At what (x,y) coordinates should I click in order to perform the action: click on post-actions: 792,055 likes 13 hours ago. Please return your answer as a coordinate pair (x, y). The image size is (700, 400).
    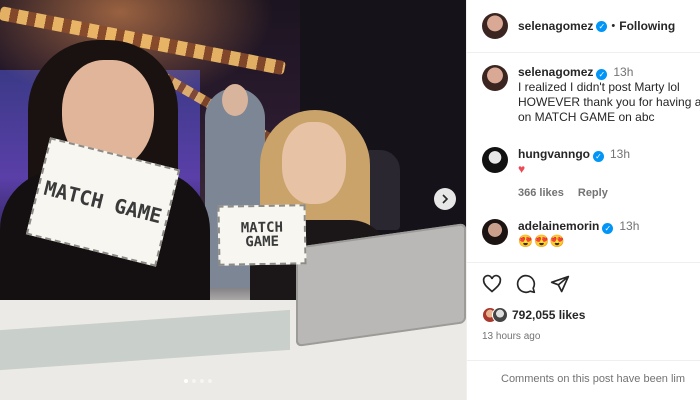
    Looking at the image, I should click on (583, 302).